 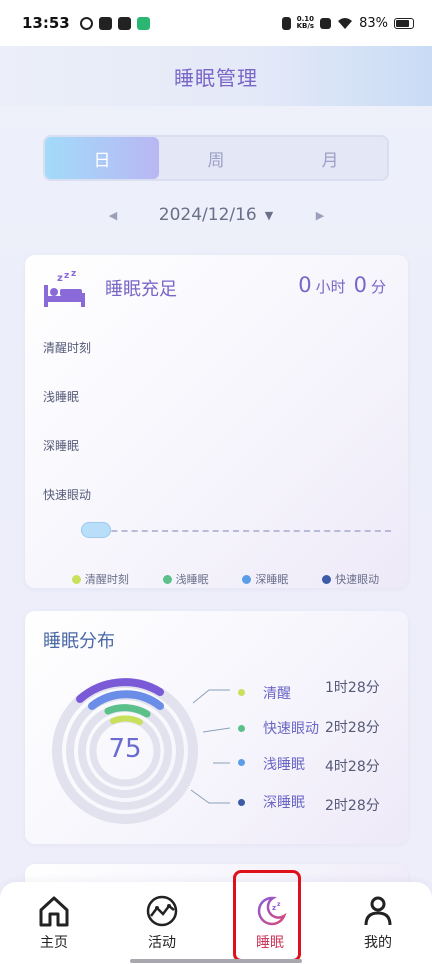 What do you see at coordinates (96, 530) in the screenshot?
I see `timeline-handle` at bounding box center [96, 530].